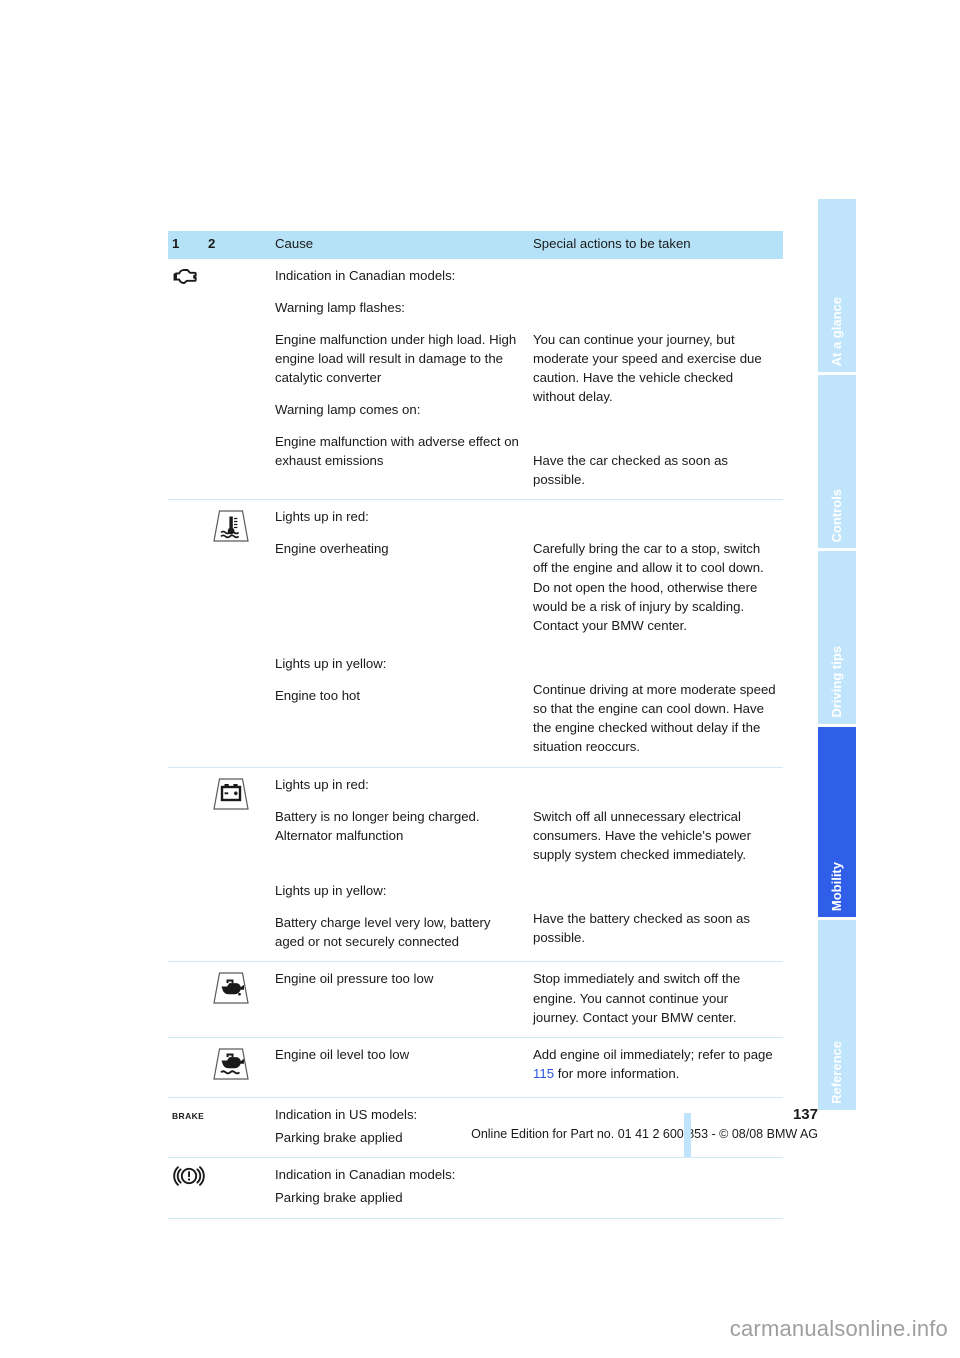  Describe the element at coordinates (236, 990) in the screenshot. I see `oil-pressure-icon` at that location.